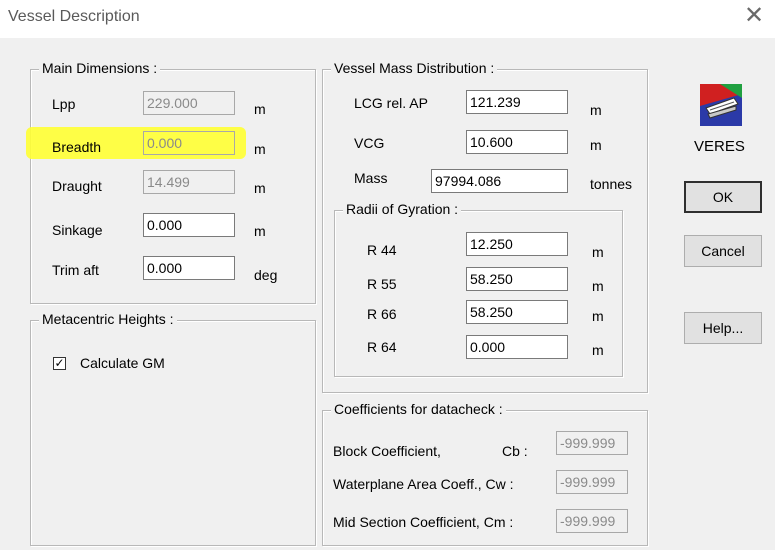 The height and width of the screenshot is (550, 775). What do you see at coordinates (517, 347) in the screenshot?
I see `r64-field: 0.000` at bounding box center [517, 347].